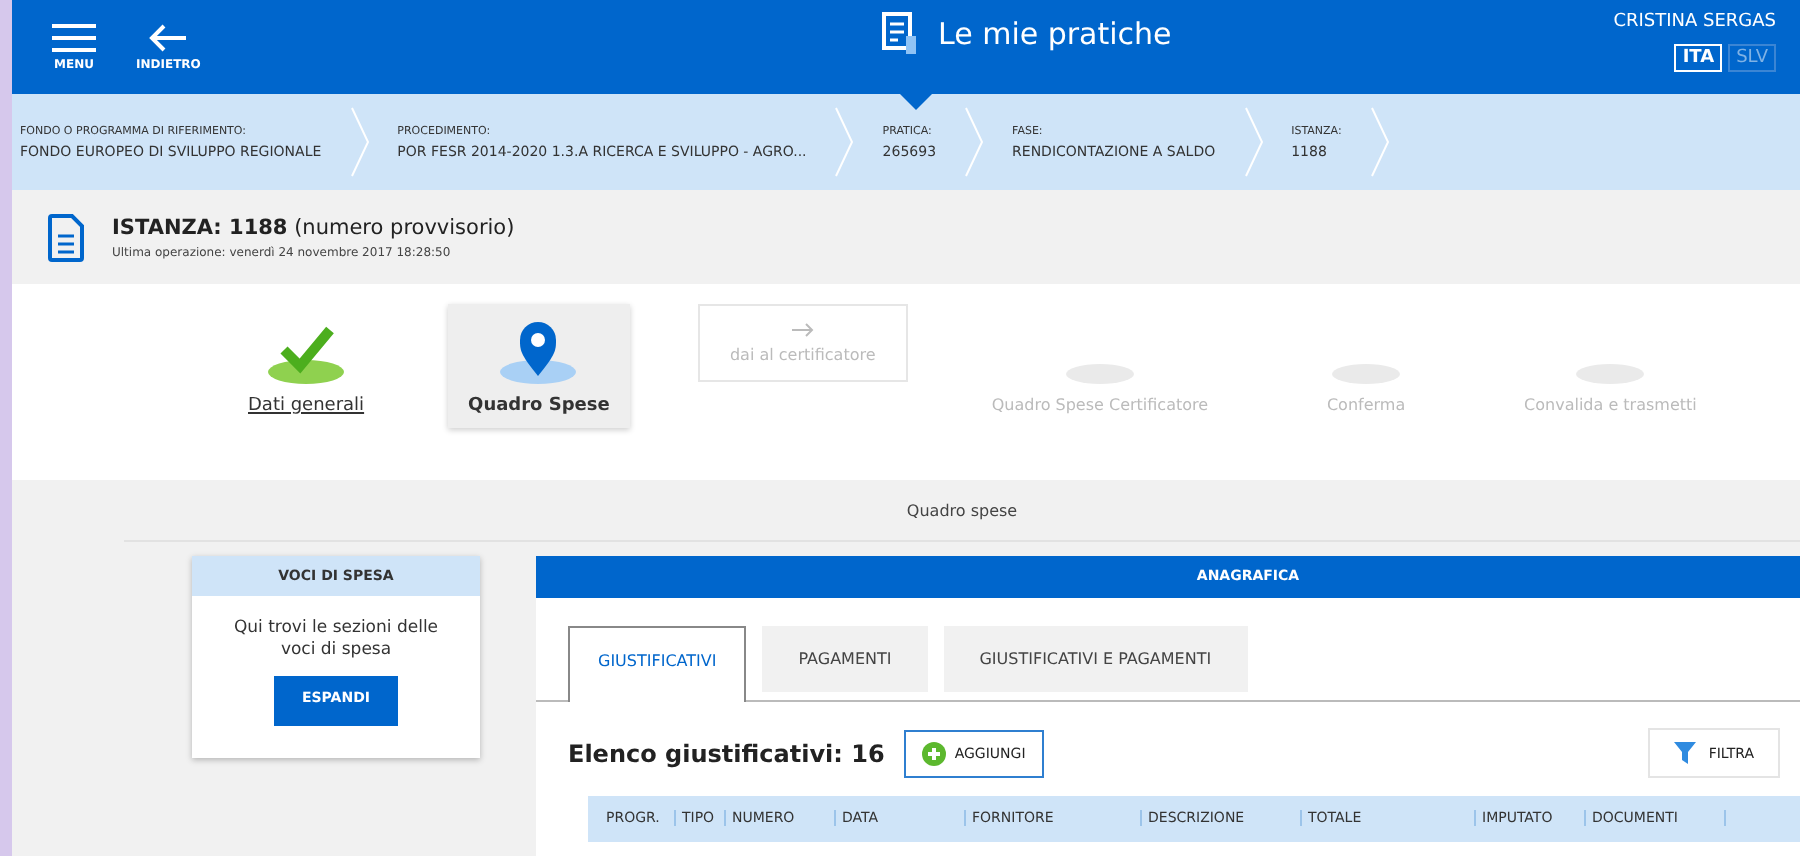 This screenshot has height=856, width=1800. I want to click on section-title: Quadro spese, so click(962, 510).